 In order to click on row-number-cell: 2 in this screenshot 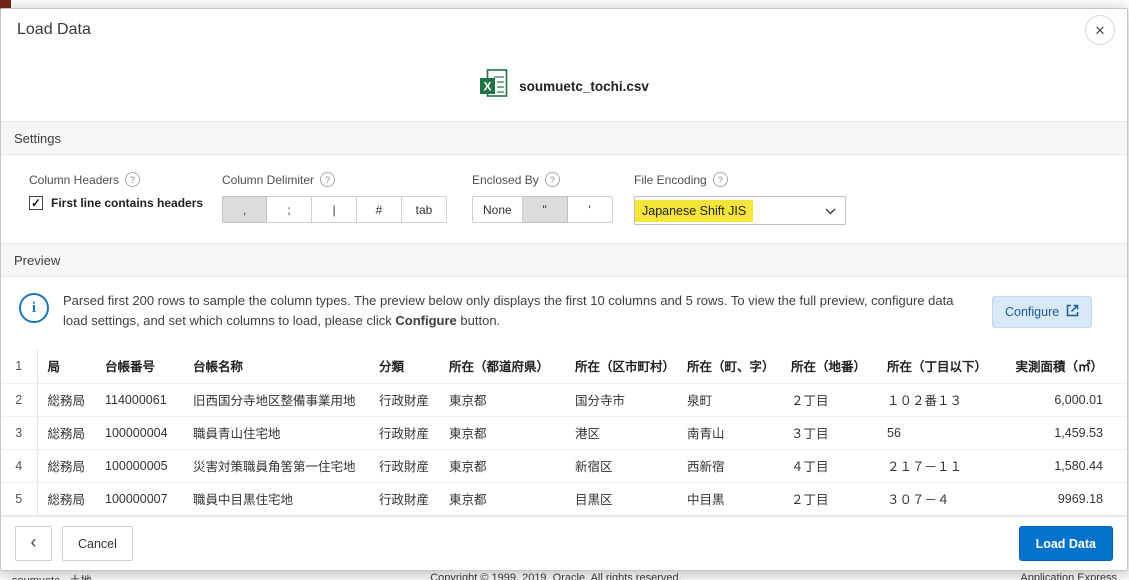, I will do `click(19, 400)`.